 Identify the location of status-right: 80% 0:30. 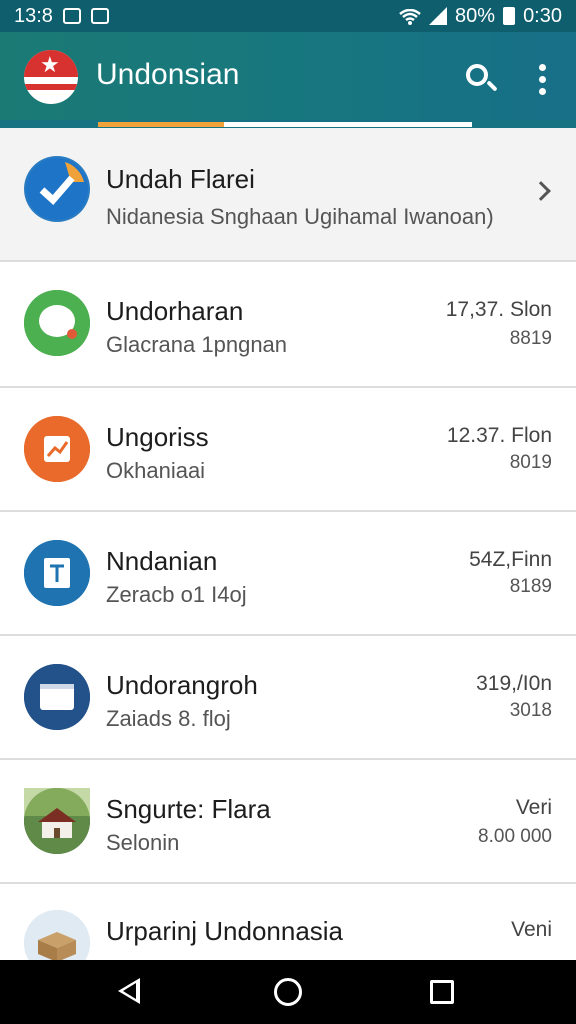
(480, 16).